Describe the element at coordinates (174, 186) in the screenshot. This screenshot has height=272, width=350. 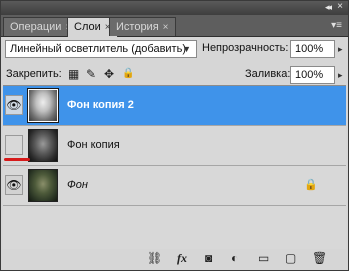
I see `layer-row: 👁 Фон 🔒` at that location.